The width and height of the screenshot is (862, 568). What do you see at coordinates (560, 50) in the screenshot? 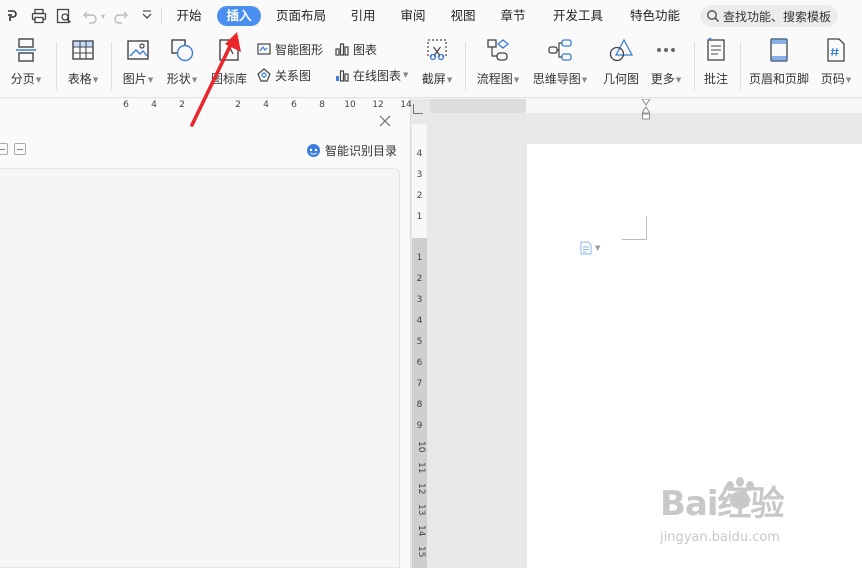
I see `mindmap-icon` at bounding box center [560, 50].